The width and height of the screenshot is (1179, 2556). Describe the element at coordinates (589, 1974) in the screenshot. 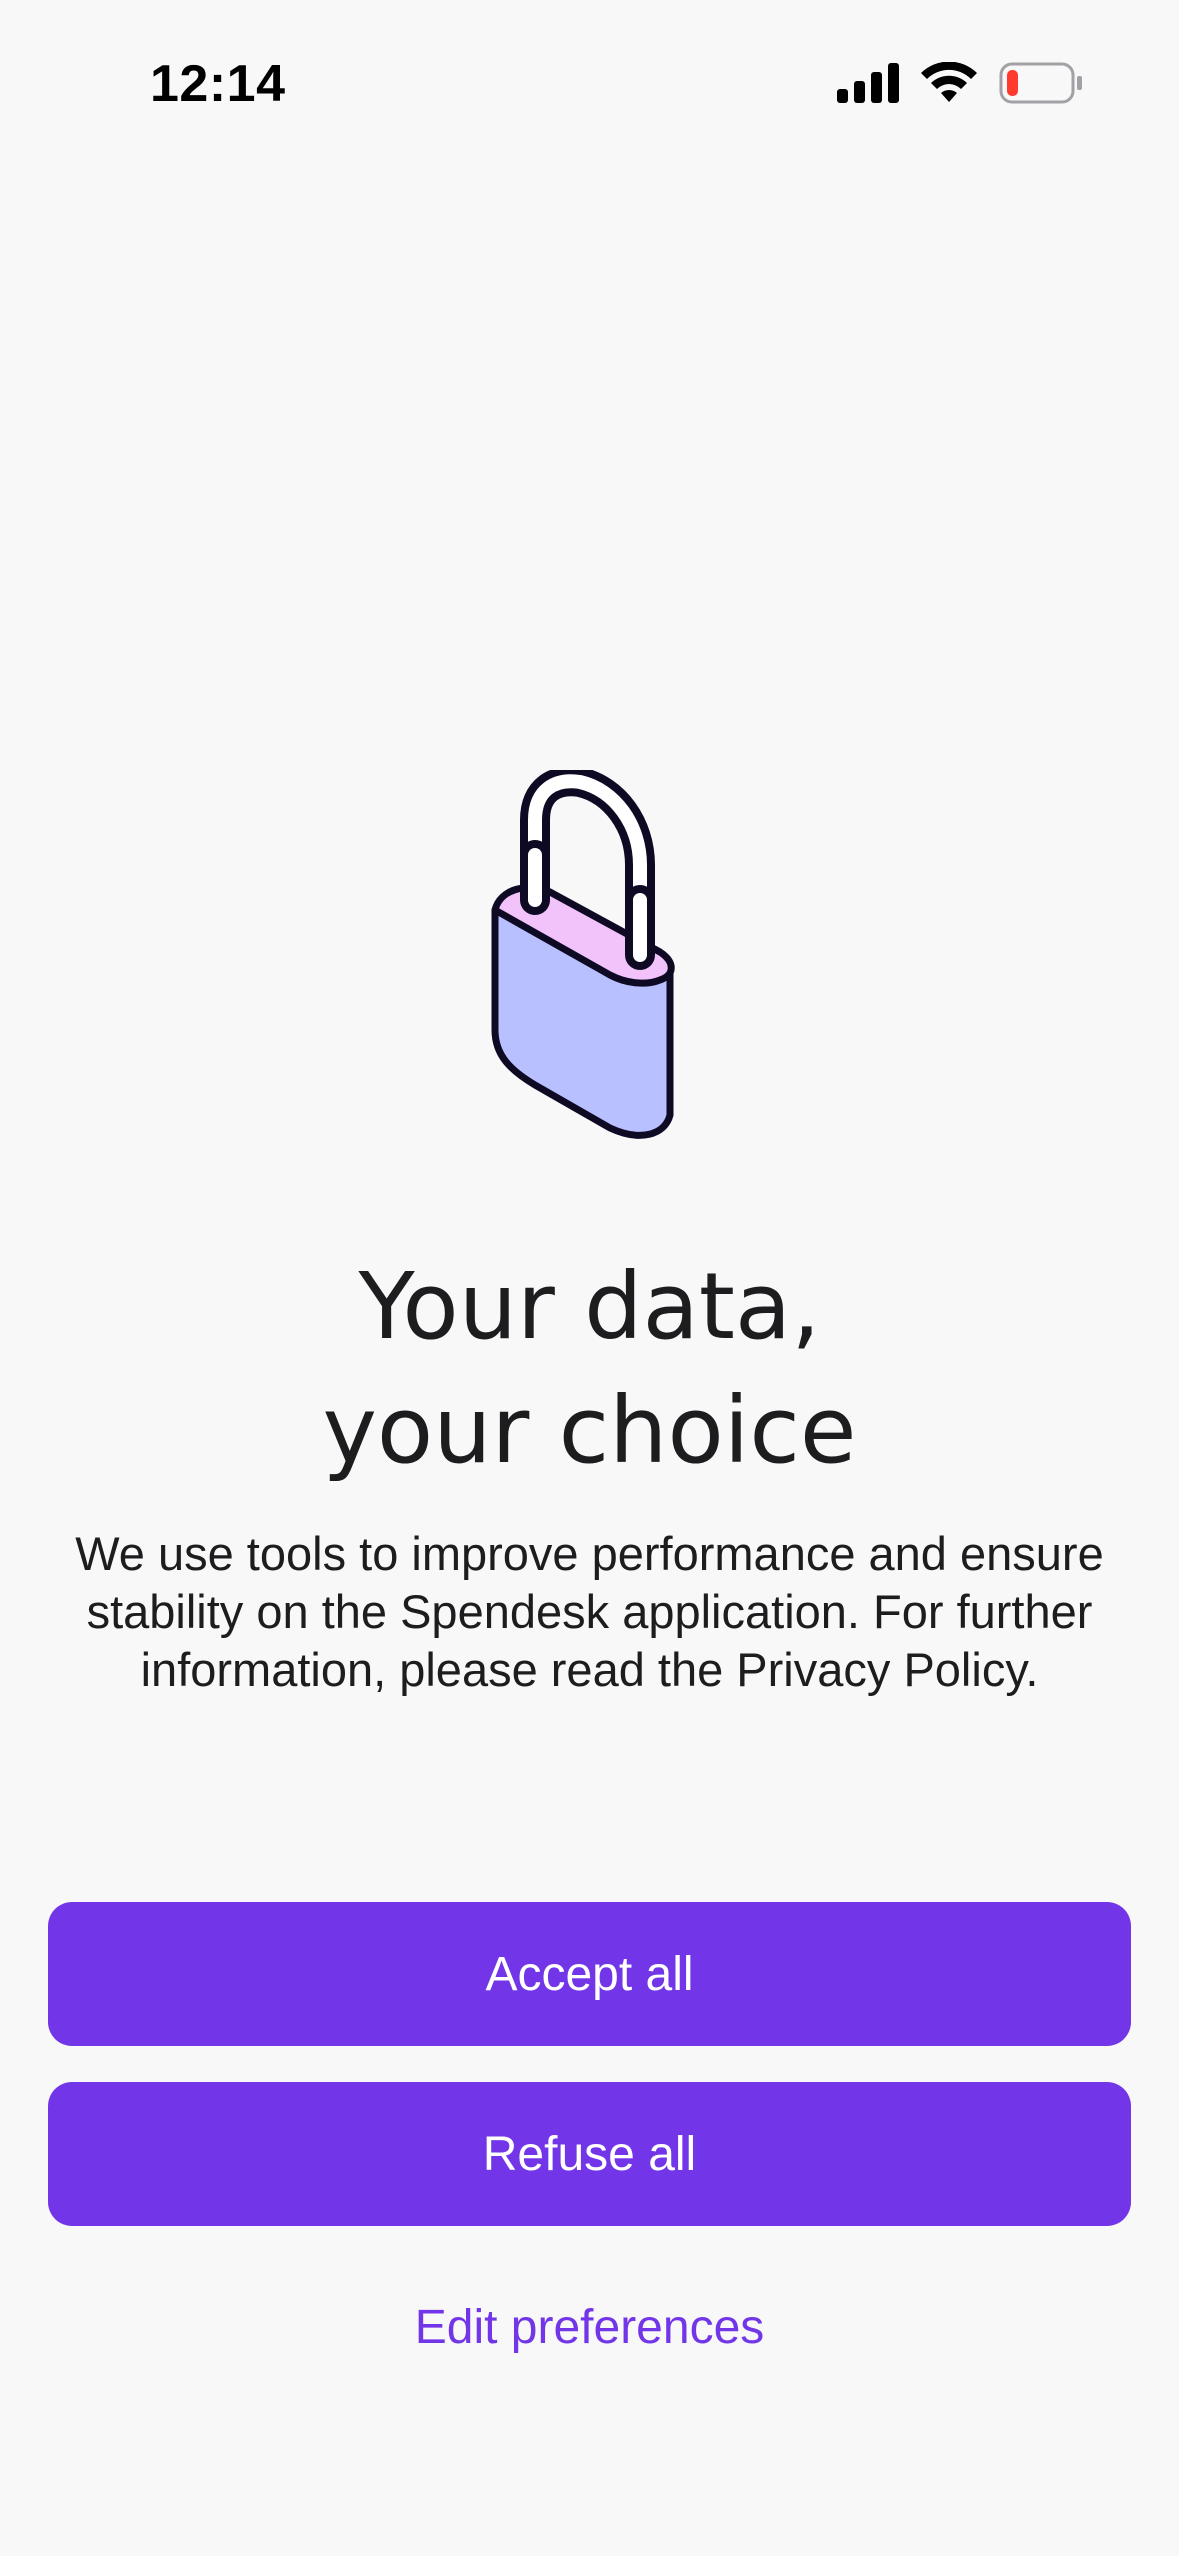

I see `accept-all-button: Accept all` at that location.